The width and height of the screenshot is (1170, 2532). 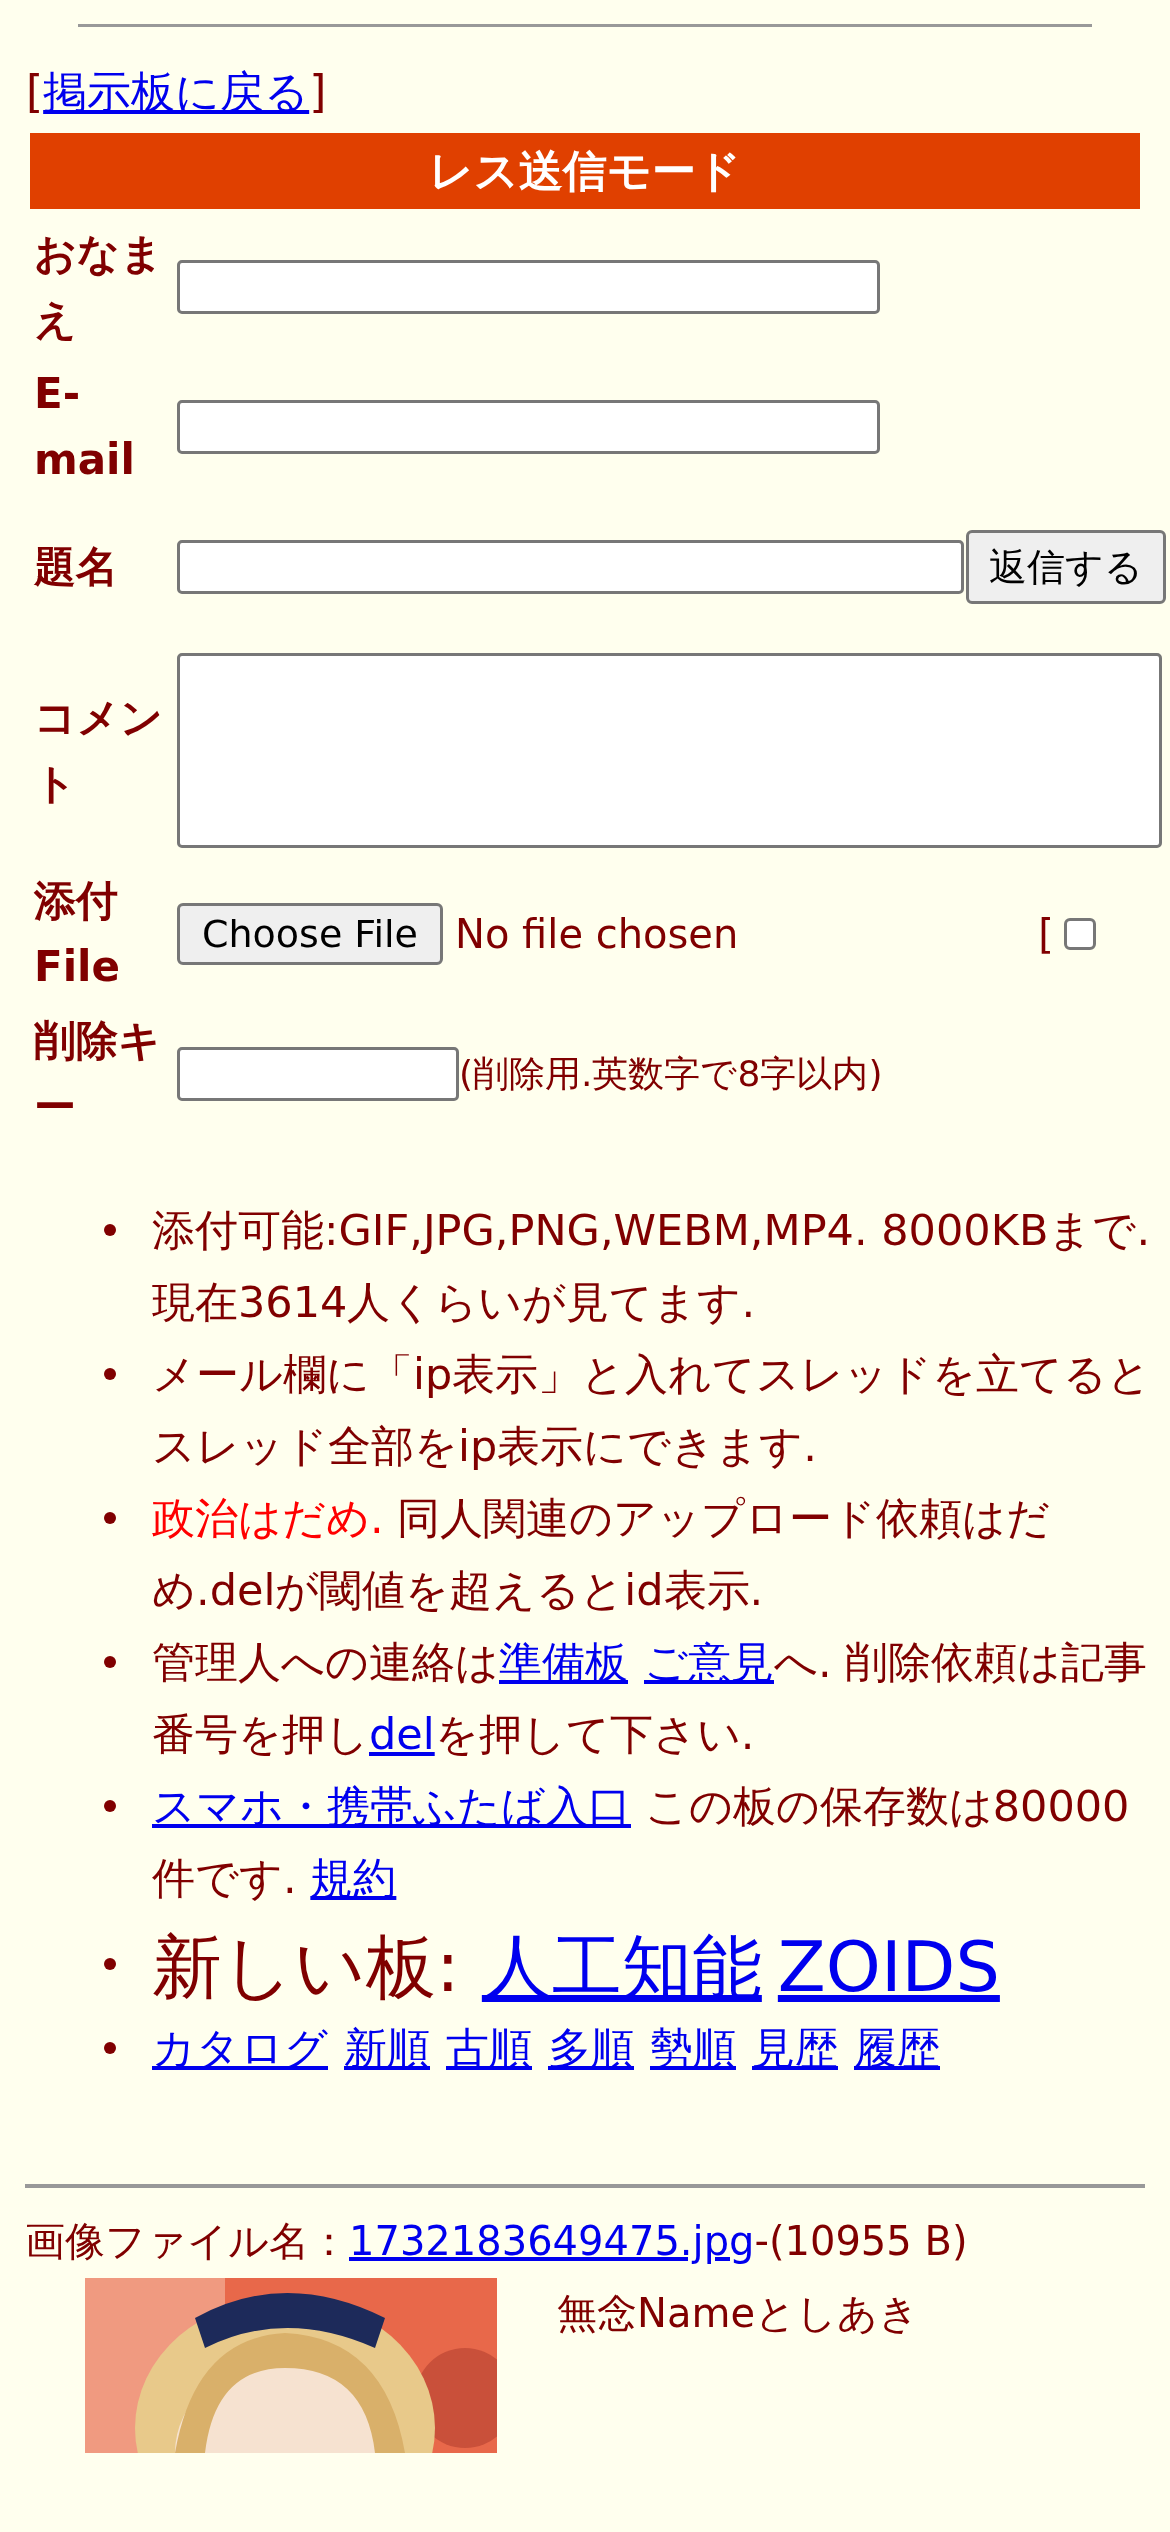 What do you see at coordinates (1079, 934) in the screenshot?
I see `checkbox` at bounding box center [1079, 934].